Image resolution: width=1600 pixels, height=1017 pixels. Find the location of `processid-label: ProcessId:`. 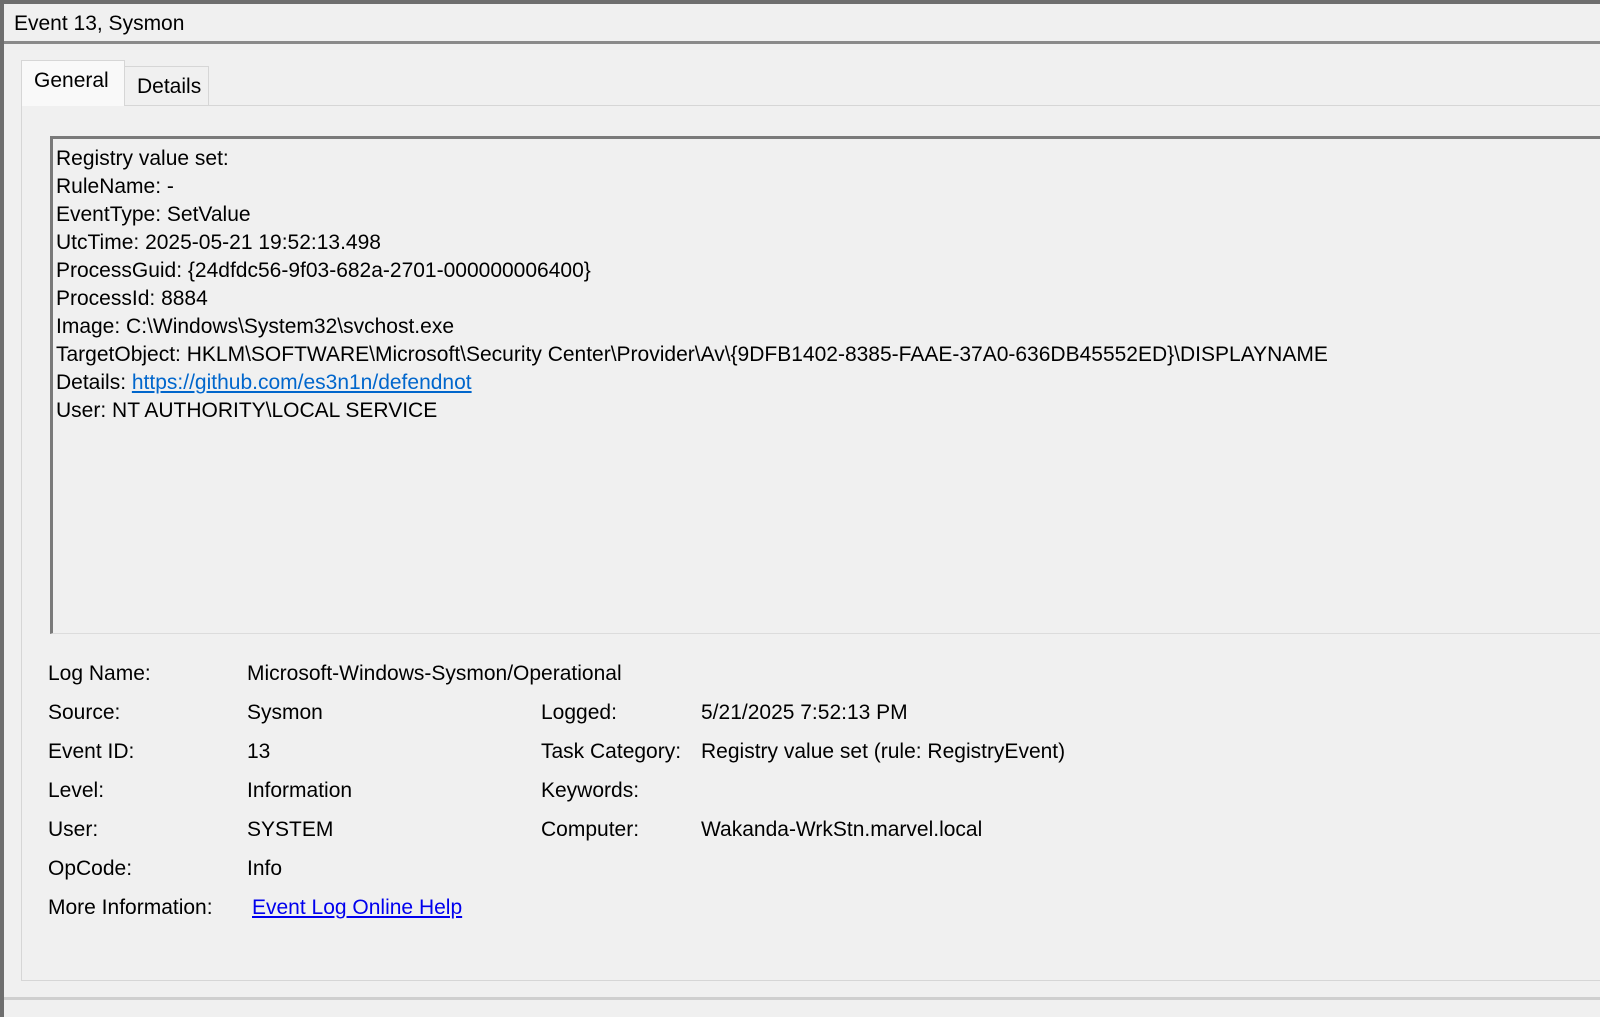

processid-label: ProcessId: is located at coordinates (106, 298).